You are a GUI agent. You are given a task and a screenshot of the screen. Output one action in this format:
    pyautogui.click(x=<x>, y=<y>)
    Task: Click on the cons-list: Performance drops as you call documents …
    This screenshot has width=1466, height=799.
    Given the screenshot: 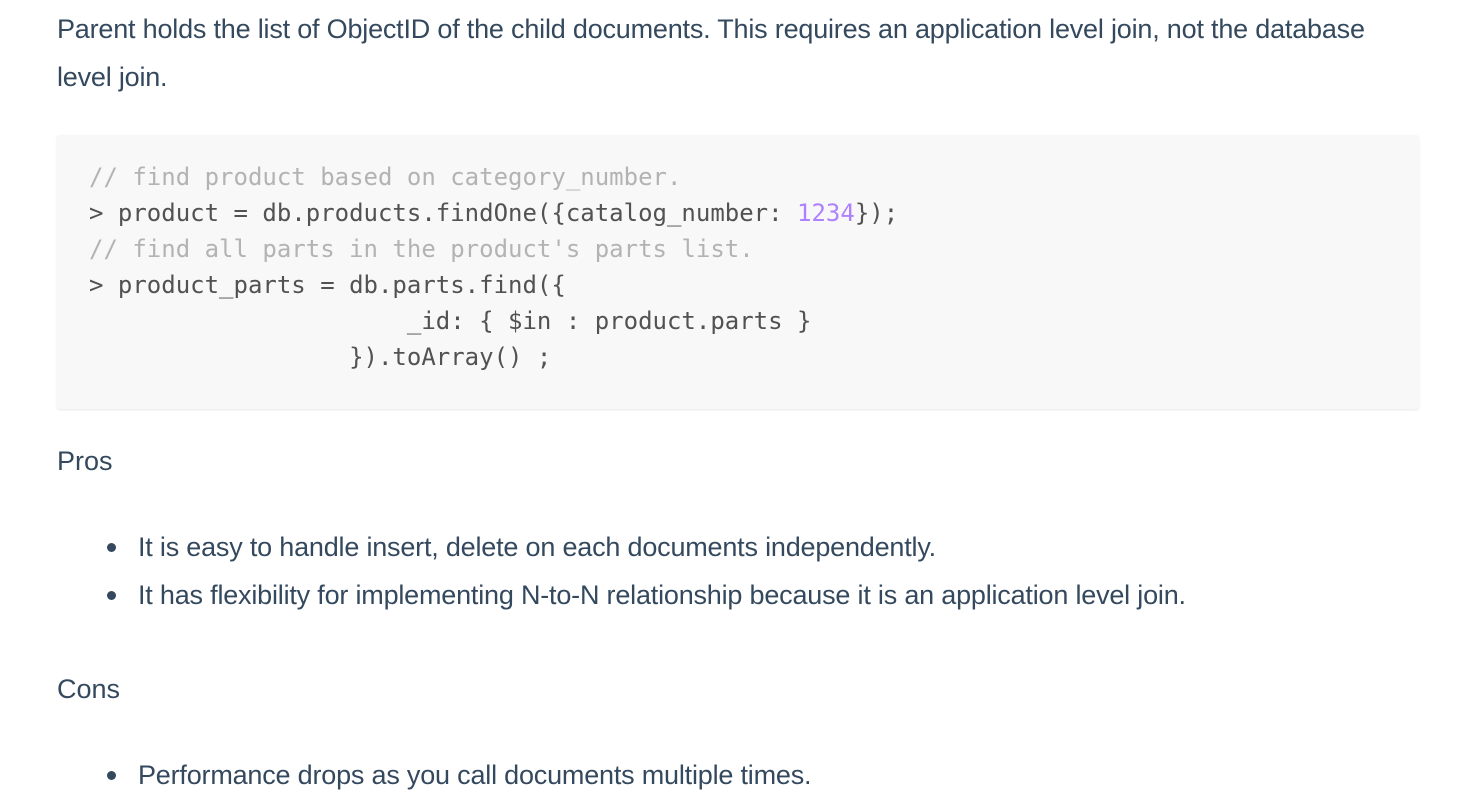 What is the action you would take?
    pyautogui.click(x=738, y=775)
    